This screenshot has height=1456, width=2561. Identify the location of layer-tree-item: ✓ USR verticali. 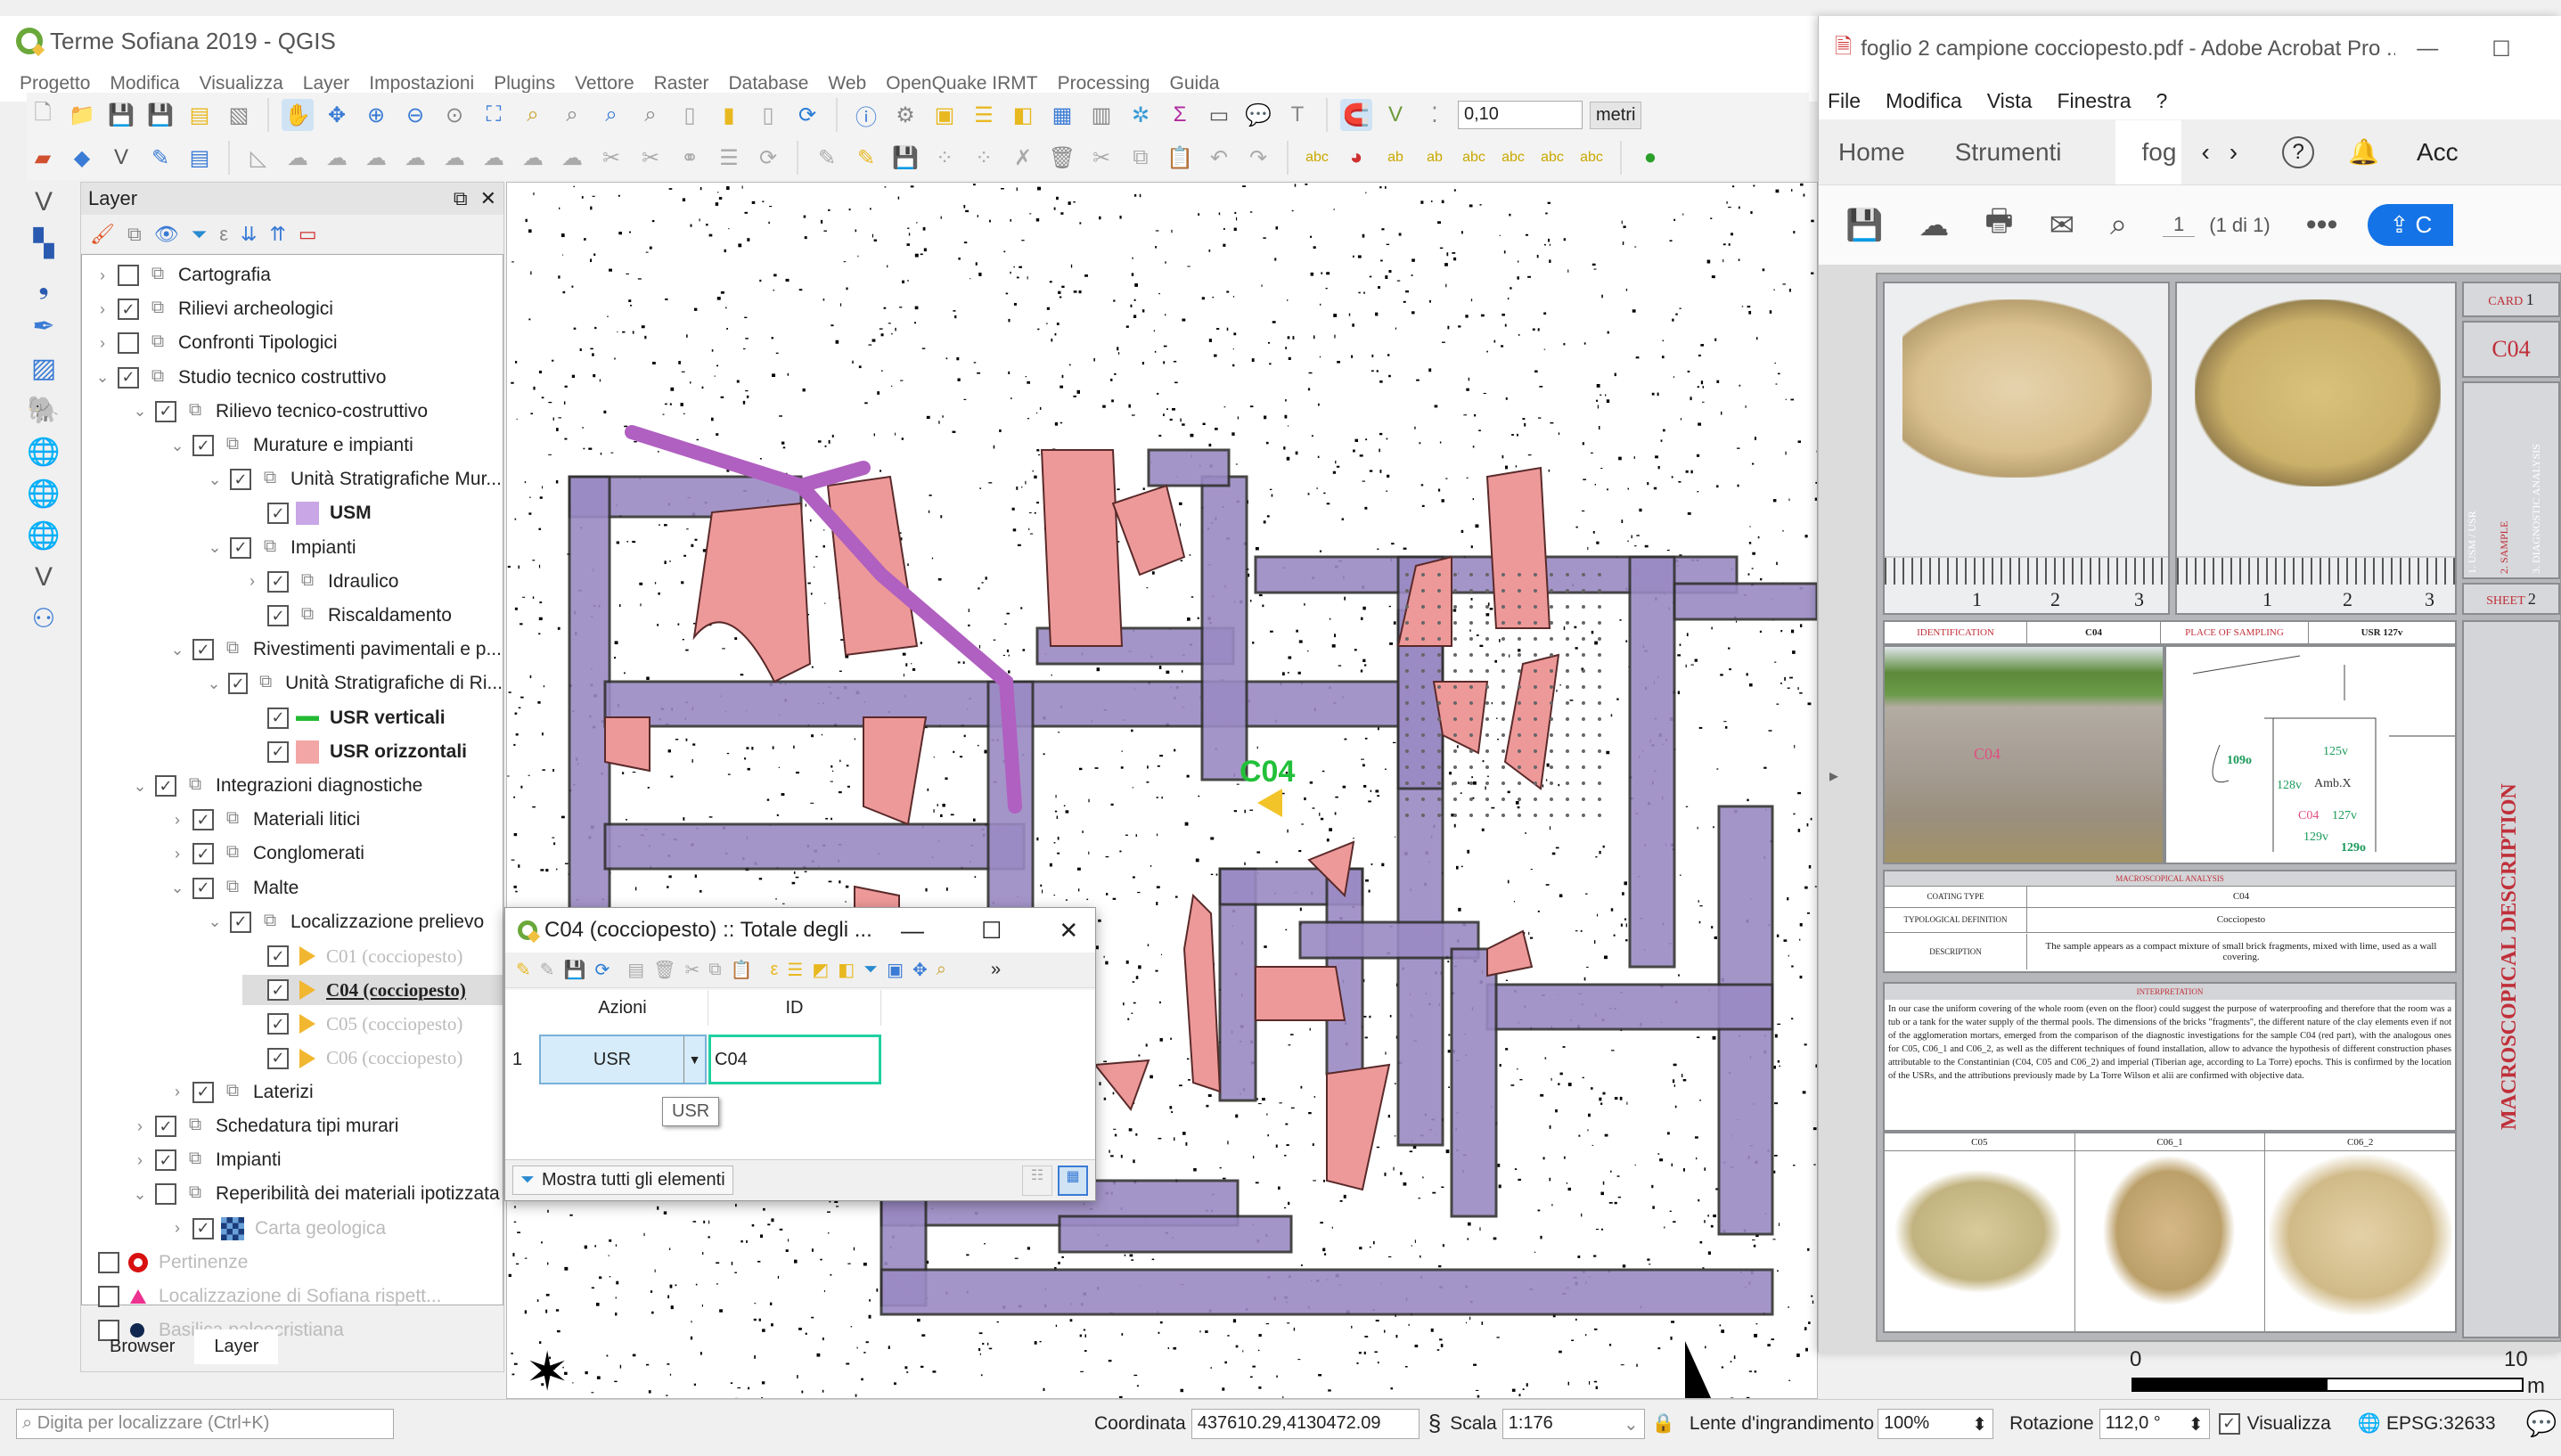
(372, 718).